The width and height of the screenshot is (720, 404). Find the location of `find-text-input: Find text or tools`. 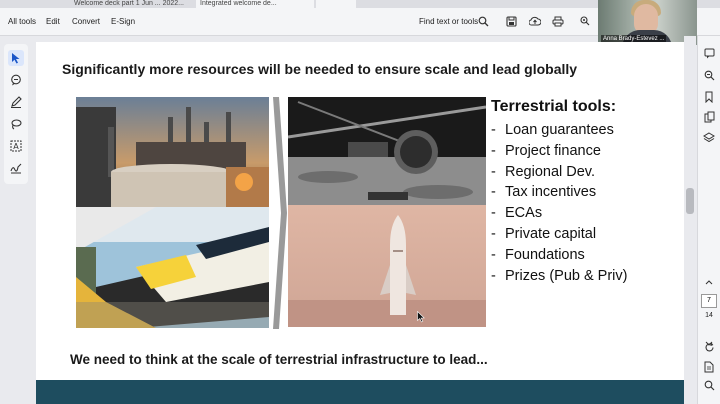

find-text-input: Find text or tools is located at coordinates (448, 21).